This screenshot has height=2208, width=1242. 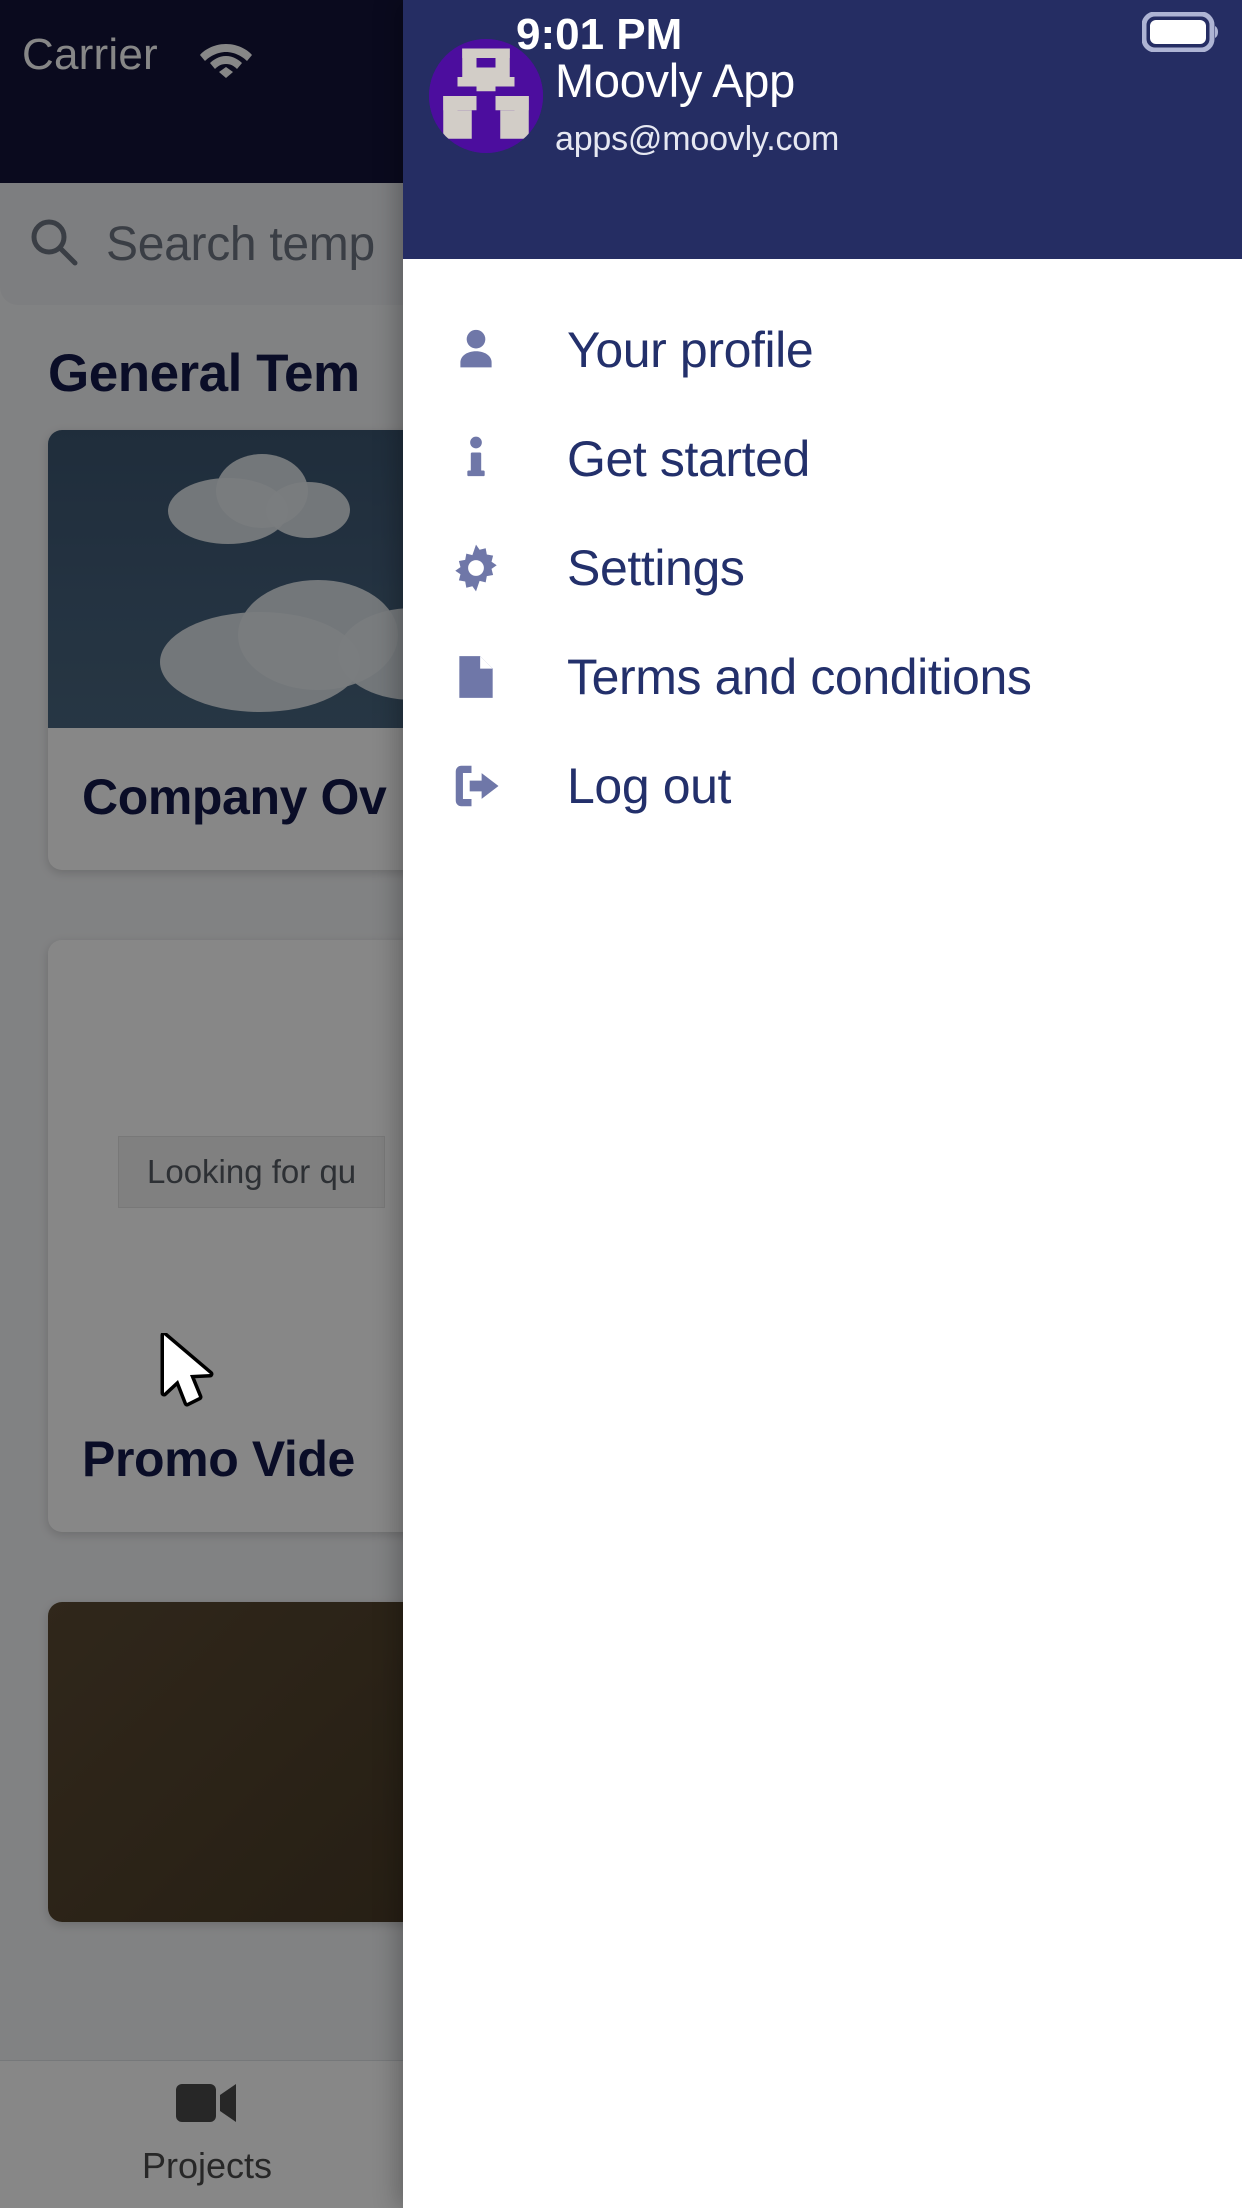 I want to click on moovly-robot-avatar, so click(x=486, y=96).